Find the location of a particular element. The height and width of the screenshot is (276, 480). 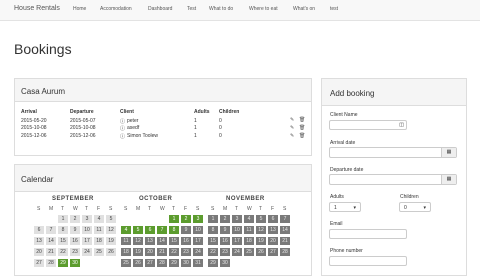

email-field is located at coordinates (368, 234).